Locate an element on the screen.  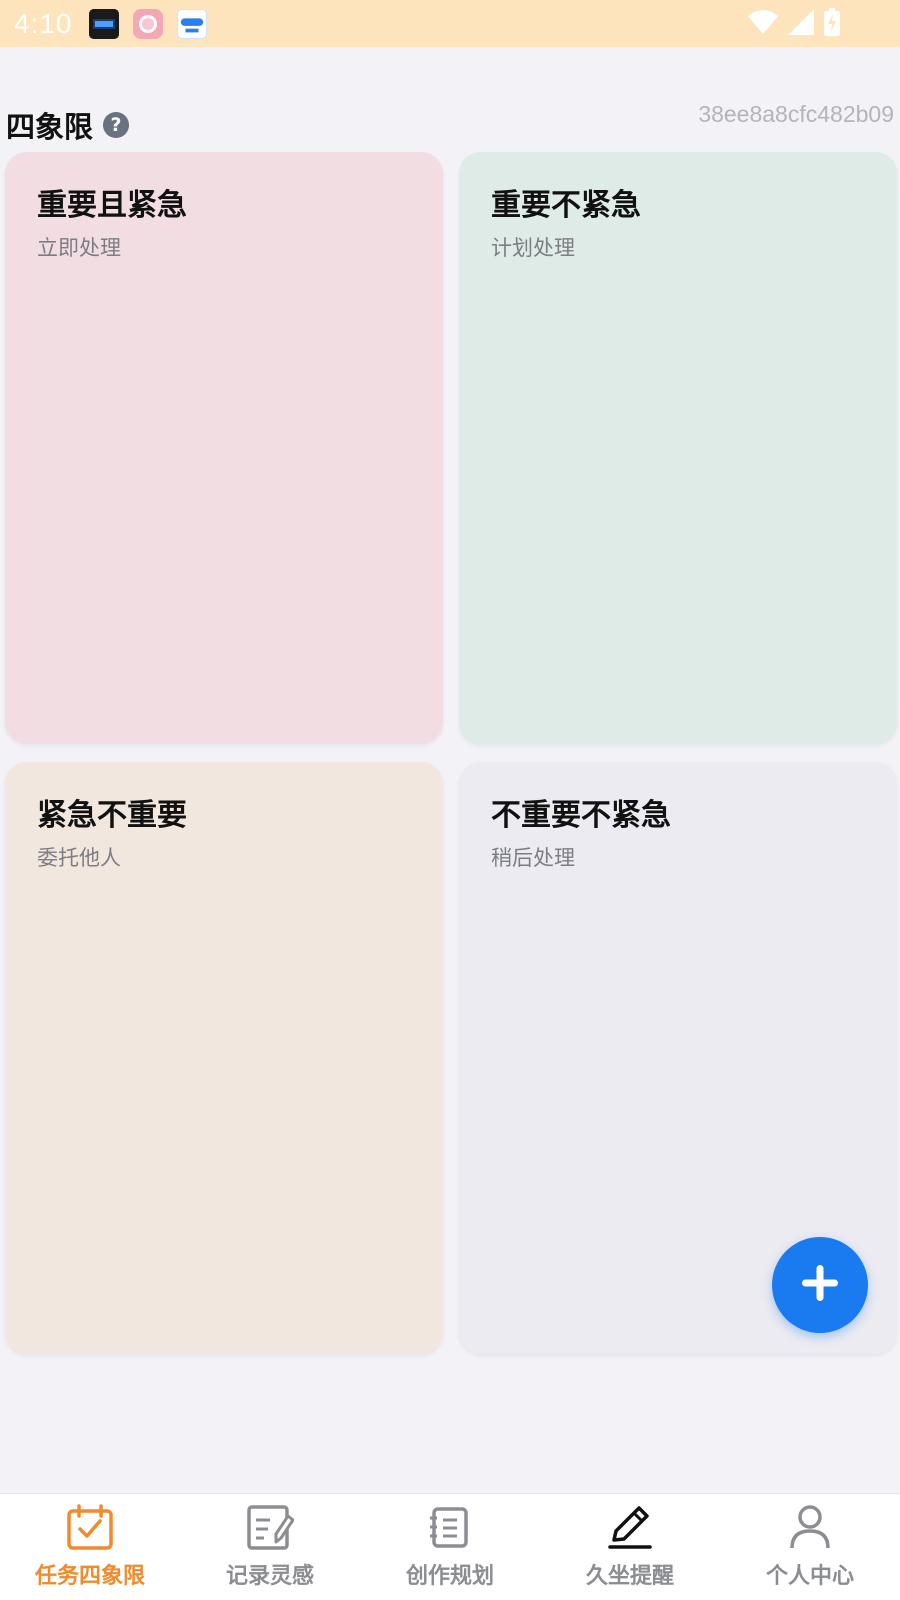
bottom-nav: 任务四象限 记录灵感 创作规划 久坐提醒 个人中心 is located at coordinates (450, 1546).